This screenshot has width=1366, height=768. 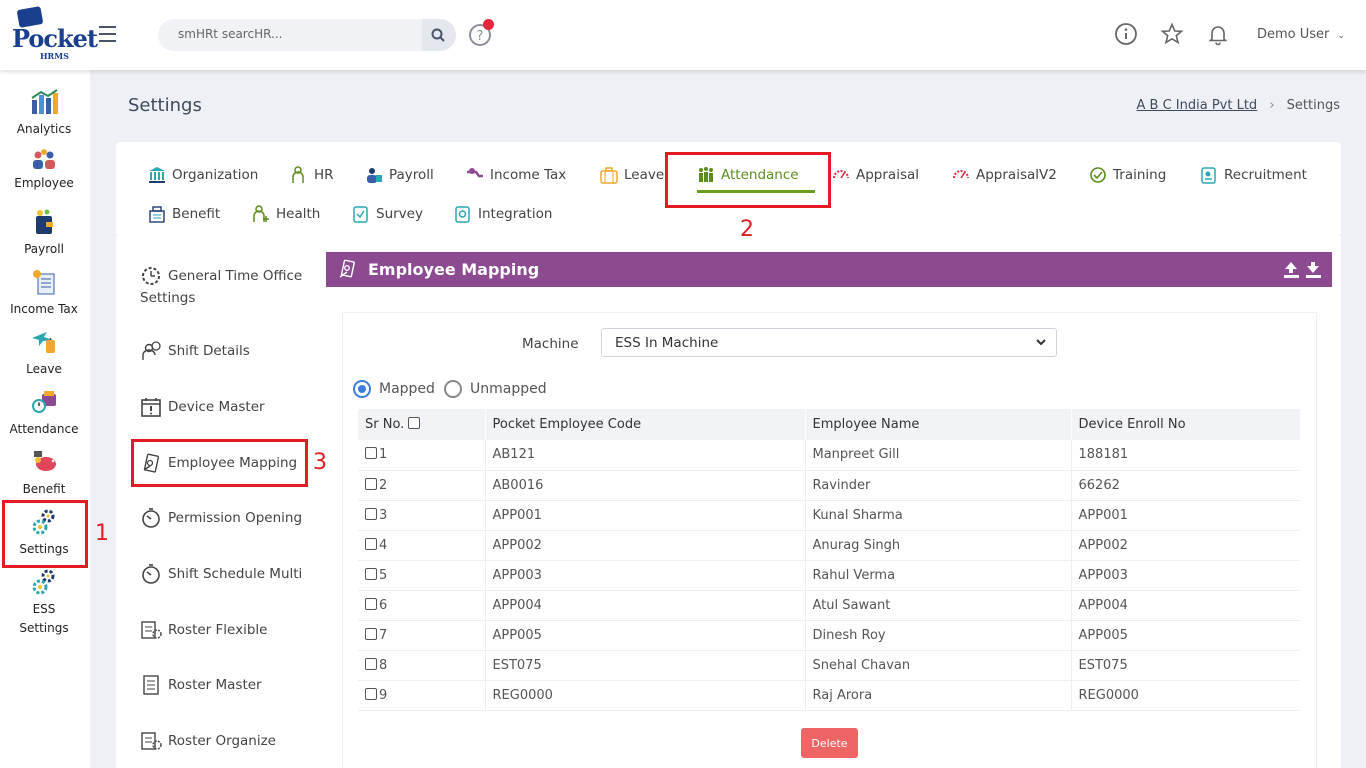 What do you see at coordinates (938, 515) in the screenshot?
I see `cell-employee-name: Kunal Sharma` at bounding box center [938, 515].